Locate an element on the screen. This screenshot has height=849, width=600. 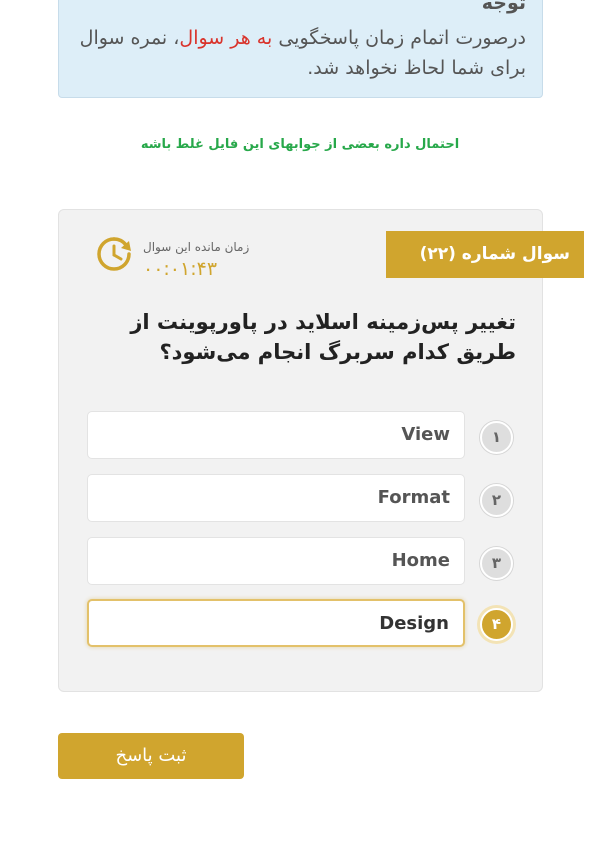
question-timer: زمان مانده این سوال ۰۰:۰۱:۴۳ is located at coordinates (183, 257).